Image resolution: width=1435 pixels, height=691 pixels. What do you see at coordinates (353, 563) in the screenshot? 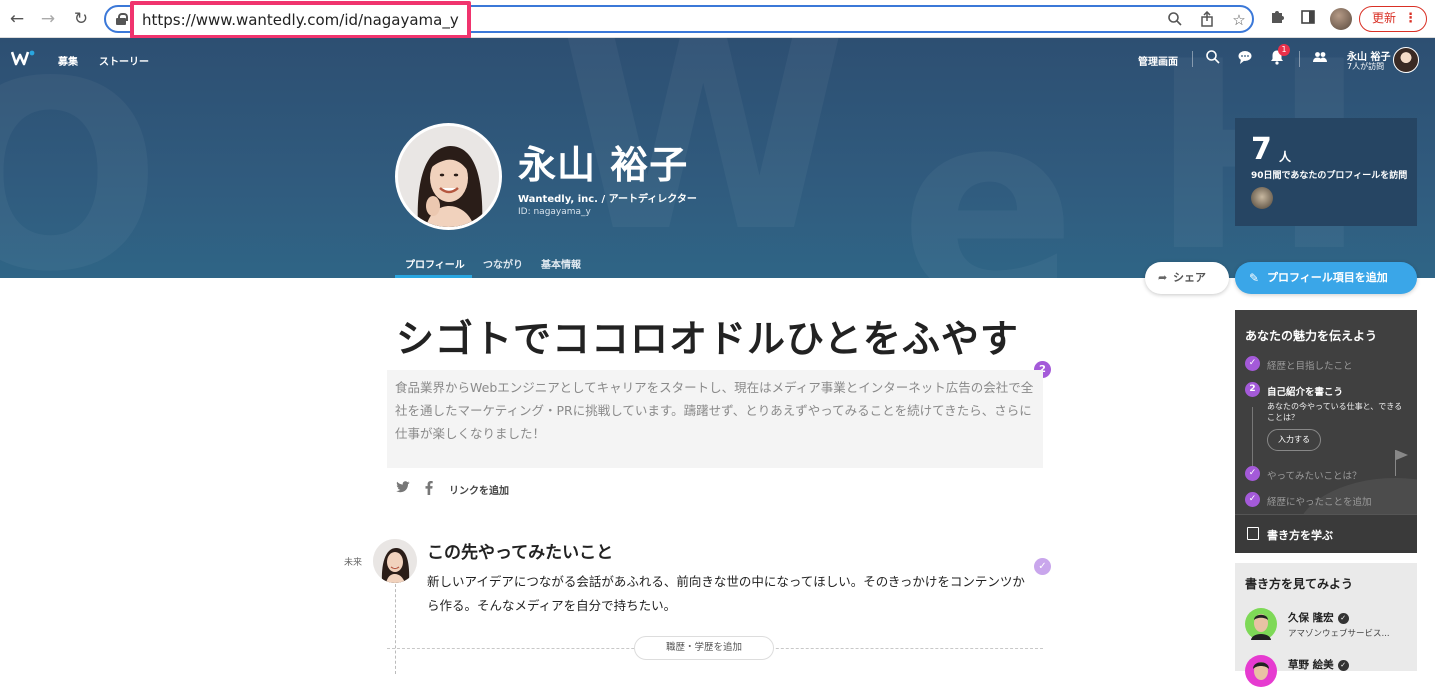
I see `timeline-future-label: 未来` at bounding box center [353, 563].